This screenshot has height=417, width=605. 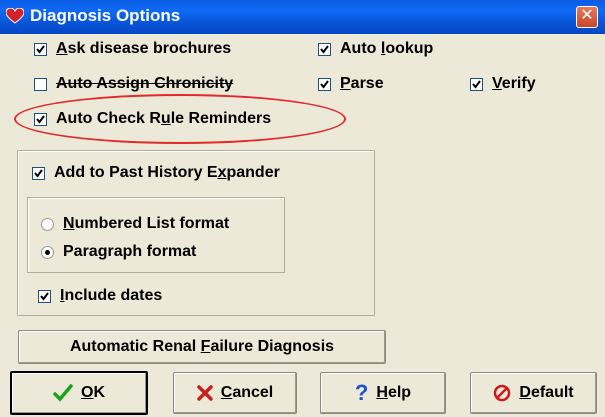 I want to click on include-dates-label: Include dates, so click(x=111, y=295).